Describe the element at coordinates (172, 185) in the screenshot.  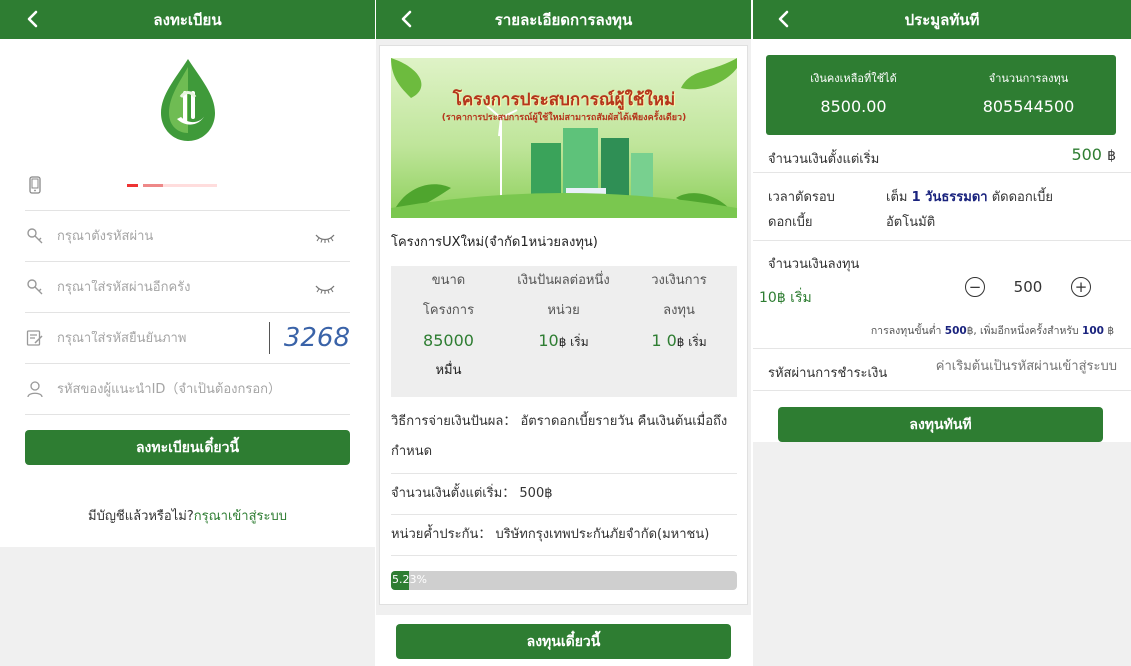
I see `phone-value-redacted` at that location.